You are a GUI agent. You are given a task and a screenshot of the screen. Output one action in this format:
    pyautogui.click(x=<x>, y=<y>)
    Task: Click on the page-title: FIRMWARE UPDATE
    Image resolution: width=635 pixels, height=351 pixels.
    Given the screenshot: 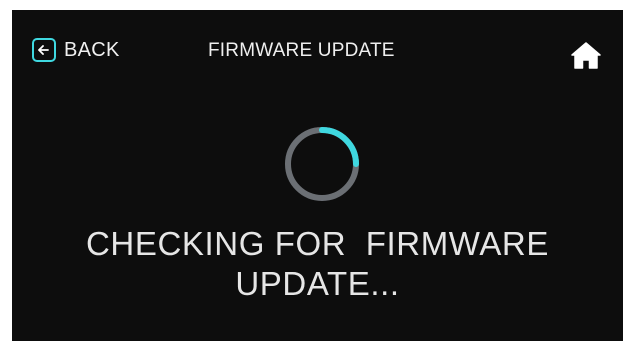 What is the action you would take?
    pyautogui.click(x=301, y=50)
    